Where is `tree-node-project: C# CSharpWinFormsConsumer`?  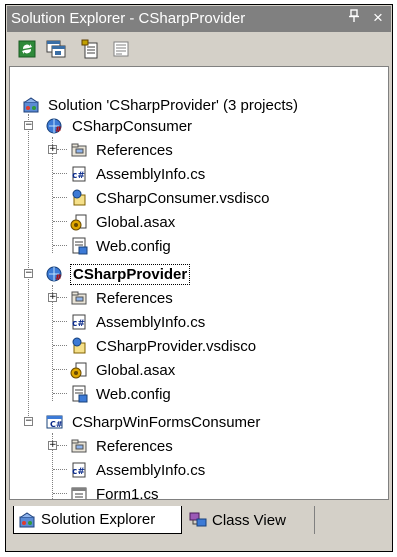
tree-node-project: C# CSharpWinFormsConsumer is located at coordinates (154, 422).